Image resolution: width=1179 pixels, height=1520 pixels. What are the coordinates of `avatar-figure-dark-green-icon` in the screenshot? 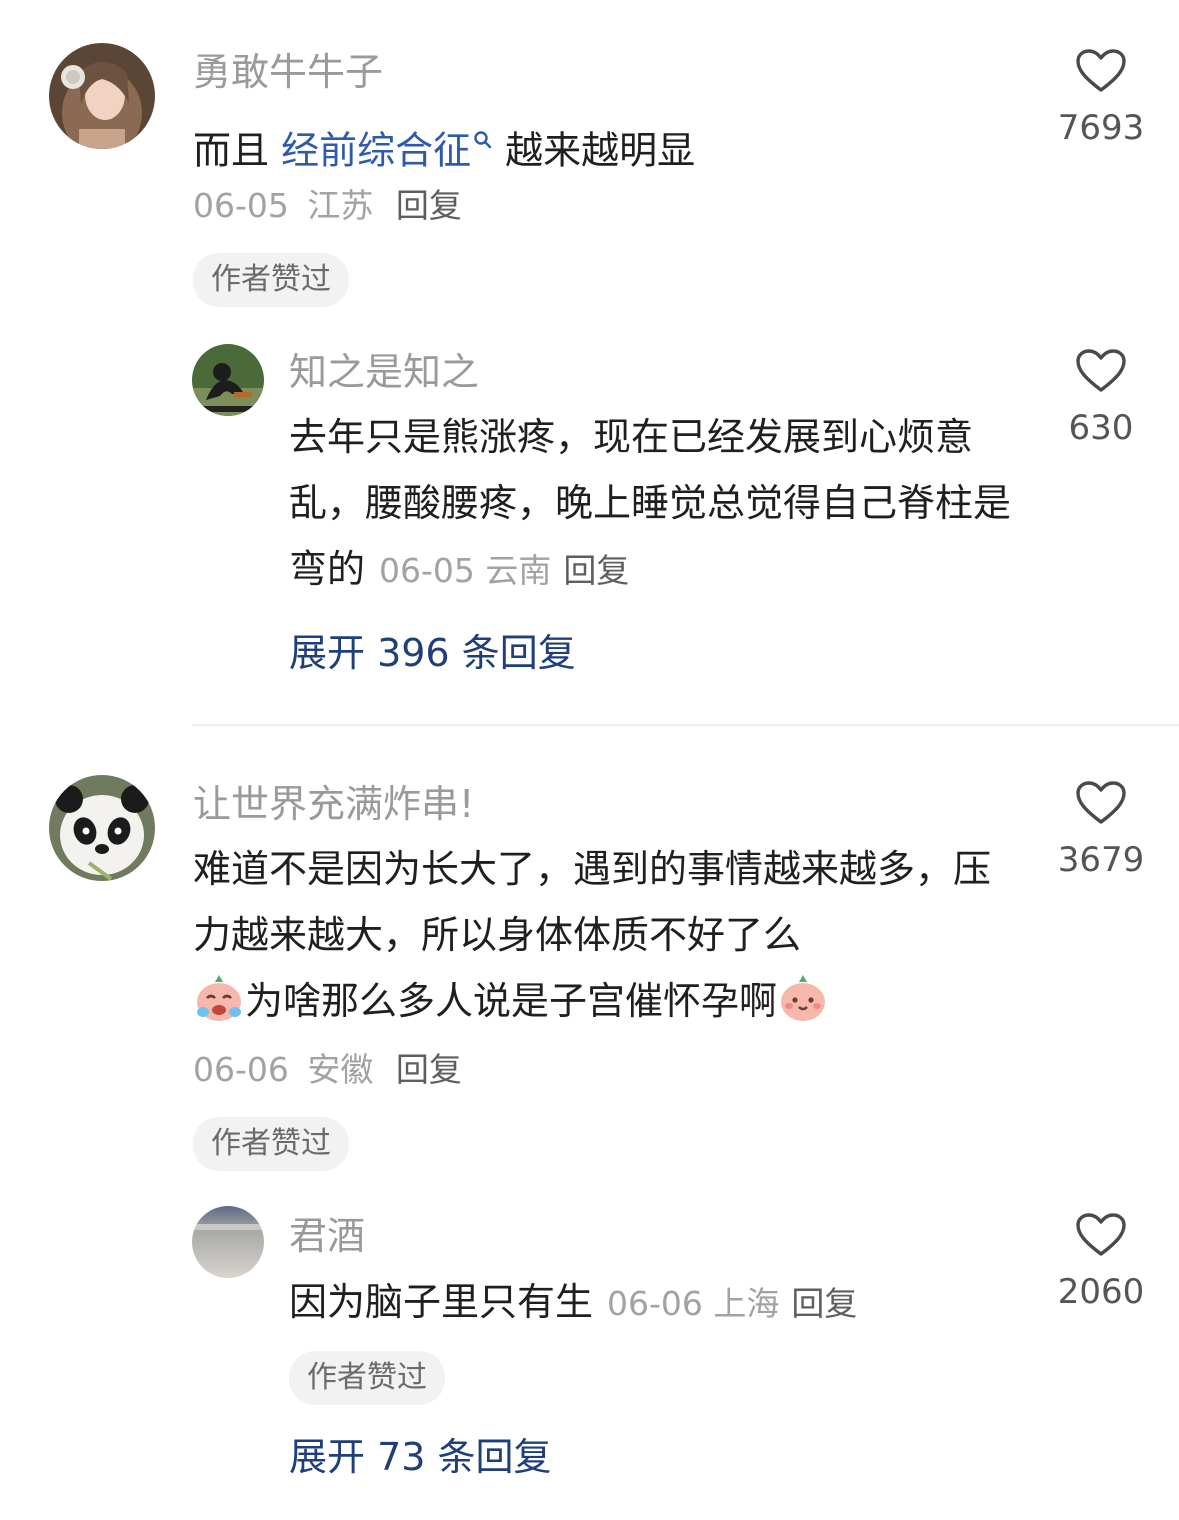 It's located at (228, 380).